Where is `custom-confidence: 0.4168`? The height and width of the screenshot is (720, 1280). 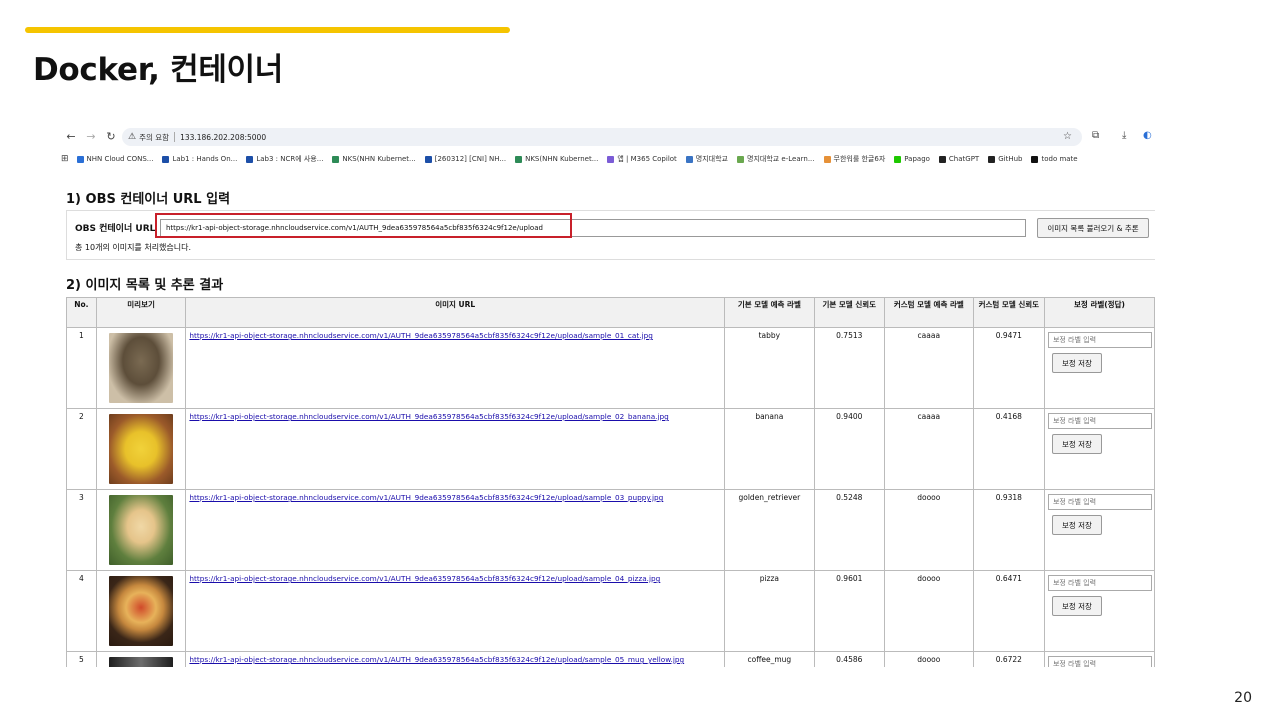 custom-confidence: 0.4168 is located at coordinates (1008, 449).